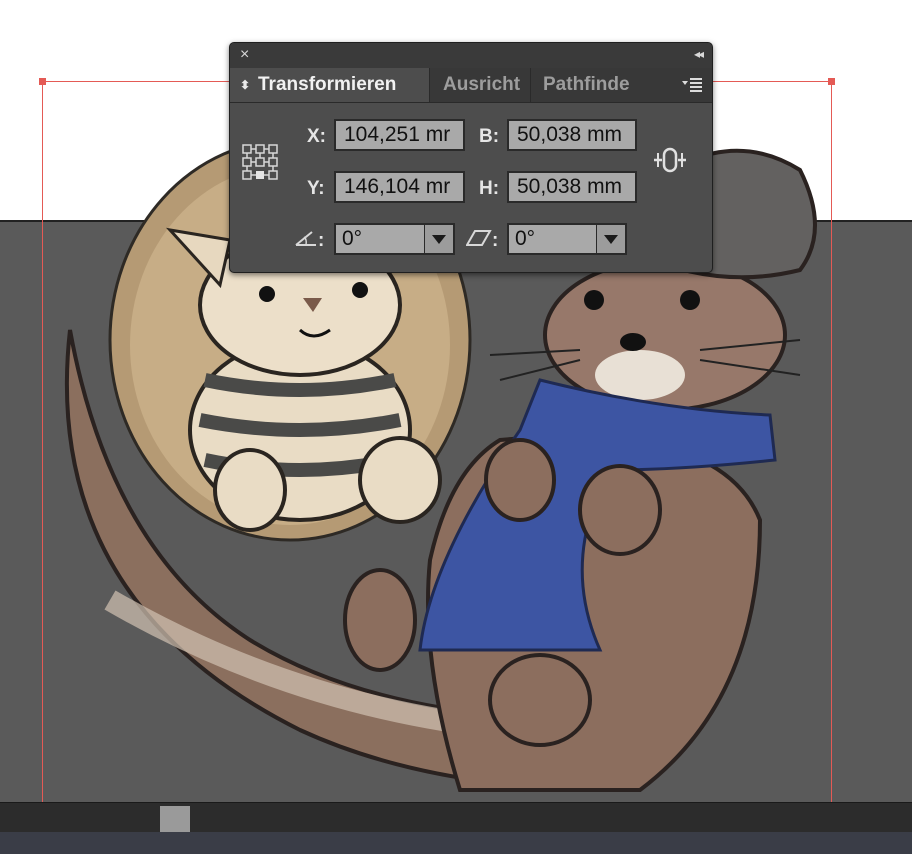 The image size is (912, 854). What do you see at coordinates (471, 157) in the screenshot?
I see `transform-panel: × ◂◂ ⬍ Transformieren Ausricht Pathfinde` at bounding box center [471, 157].